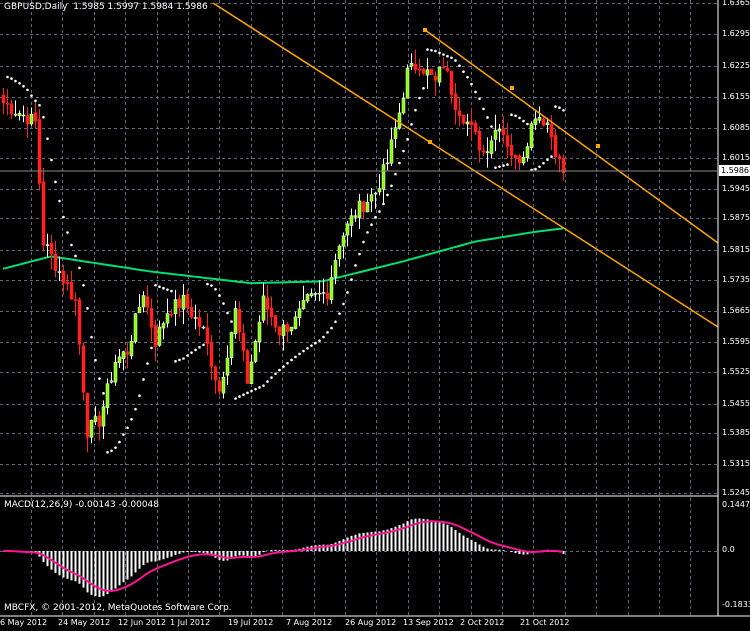 The image size is (750, 631). I want to click on symbol-title: GBPUSD,Daily, so click(36, 7).